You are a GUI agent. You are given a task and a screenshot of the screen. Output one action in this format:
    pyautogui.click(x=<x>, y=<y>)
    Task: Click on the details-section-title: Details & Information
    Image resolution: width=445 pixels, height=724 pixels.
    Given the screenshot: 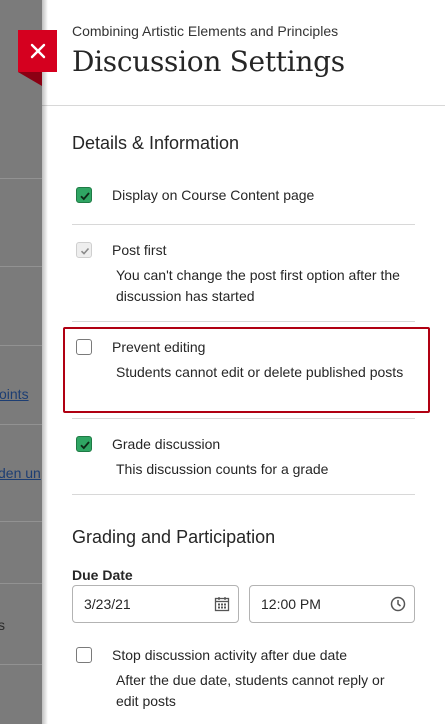 What is the action you would take?
    pyautogui.click(x=156, y=143)
    